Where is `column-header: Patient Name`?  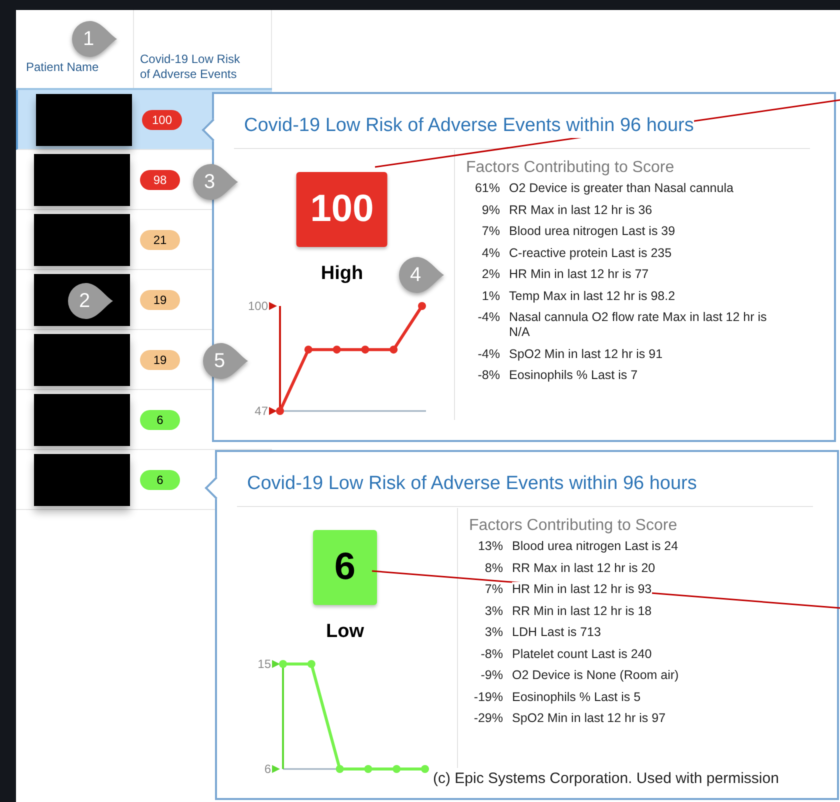
column-header: Patient Name is located at coordinates (62, 67).